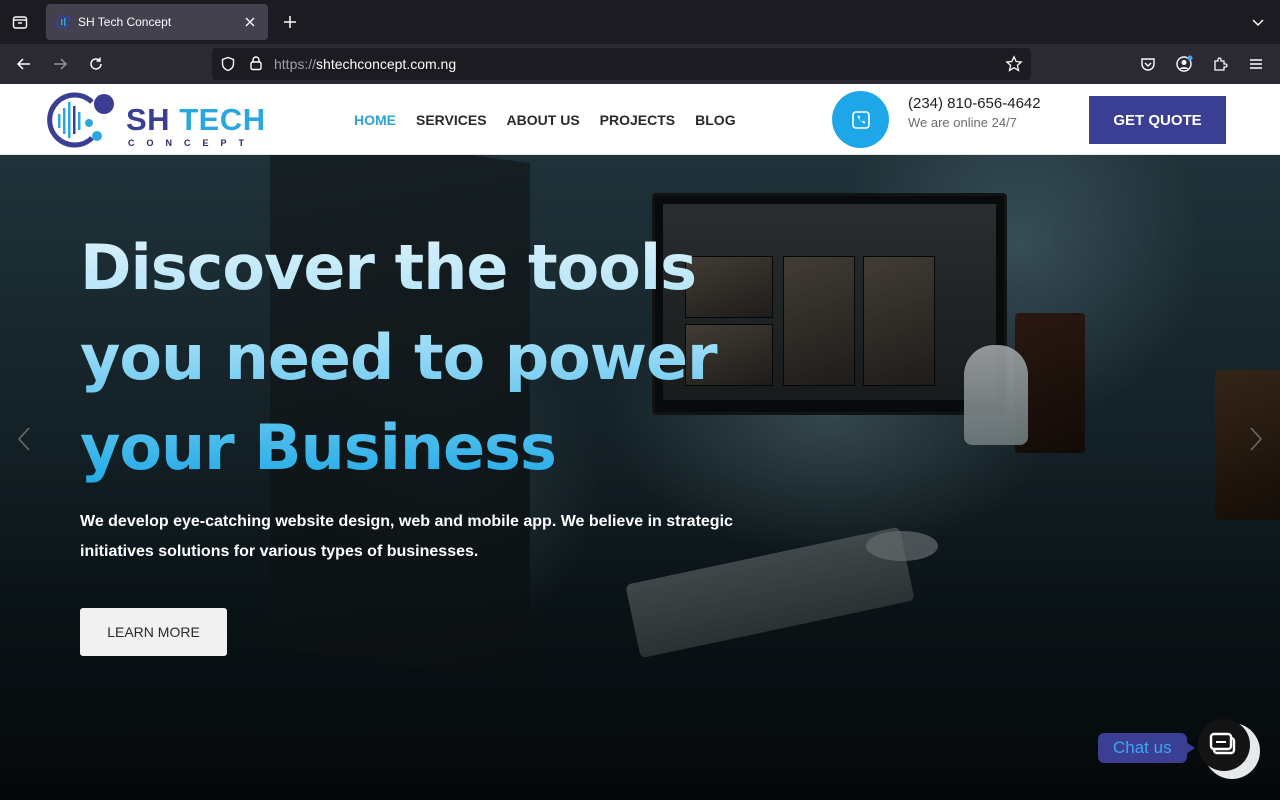 This screenshot has height=800, width=1280. I want to click on main-menu: HOME SERVICES ABOUT US PROJECTS BLOG, so click(545, 120).